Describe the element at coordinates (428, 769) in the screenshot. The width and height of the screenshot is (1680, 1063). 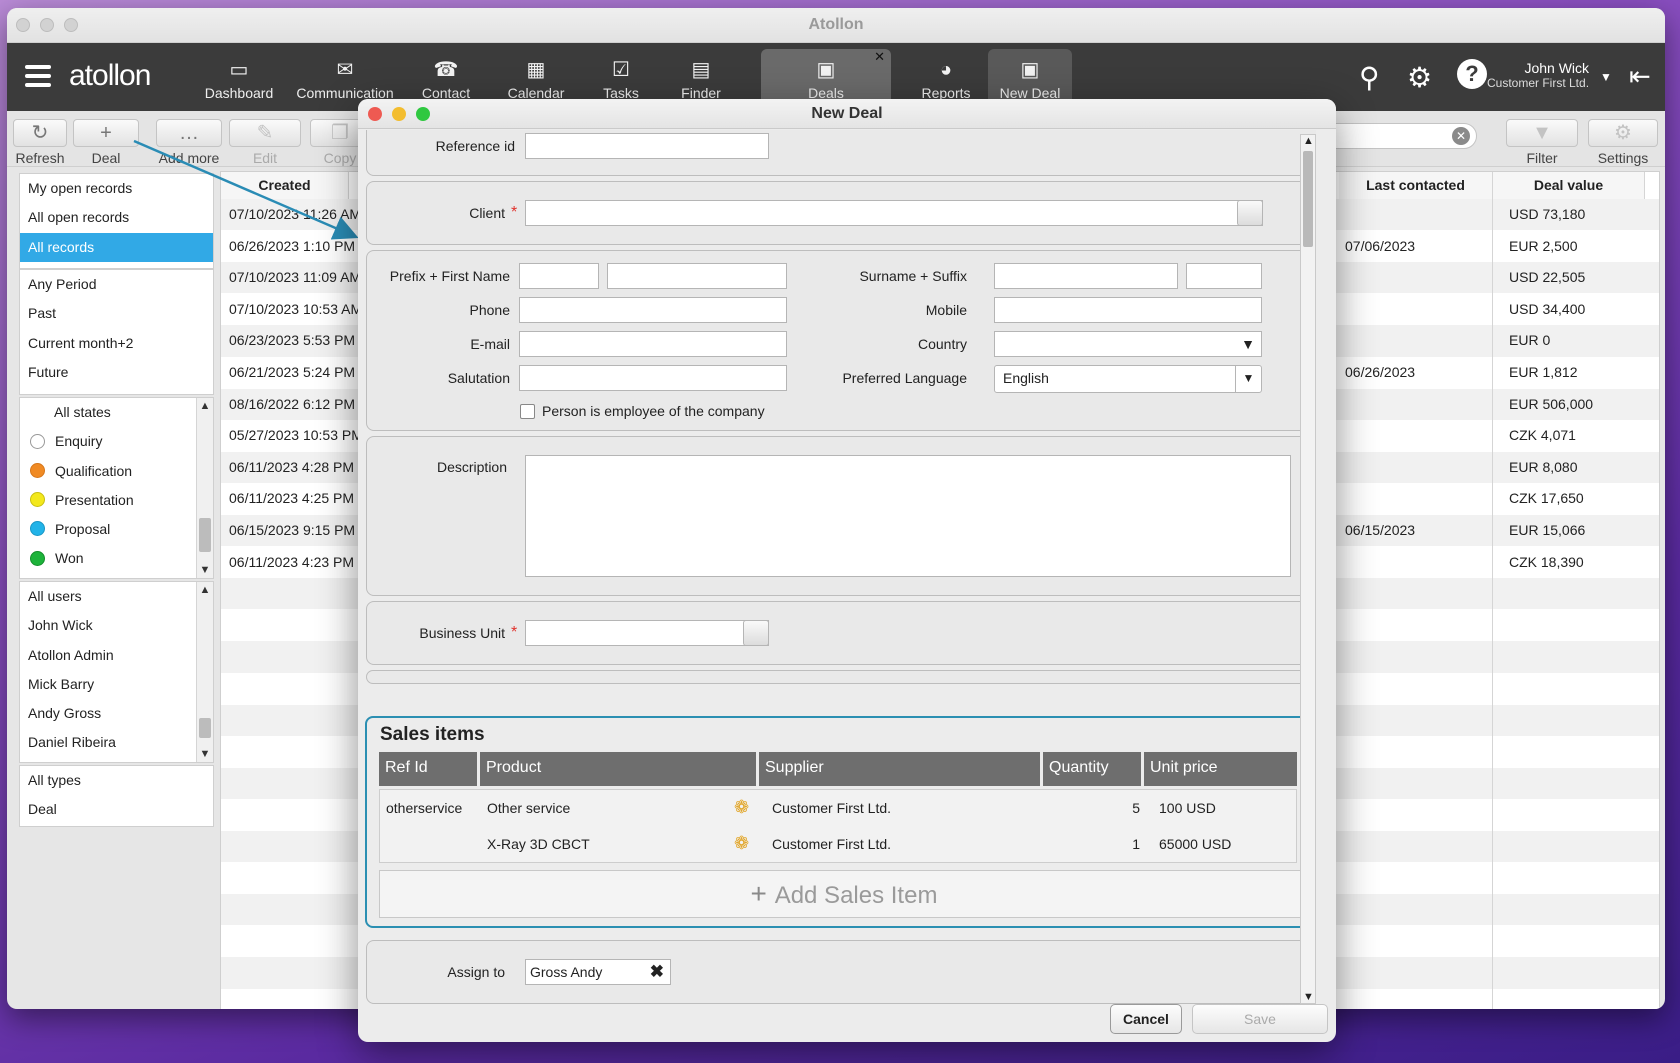
I see `column-ref-id: Ref Id` at that location.